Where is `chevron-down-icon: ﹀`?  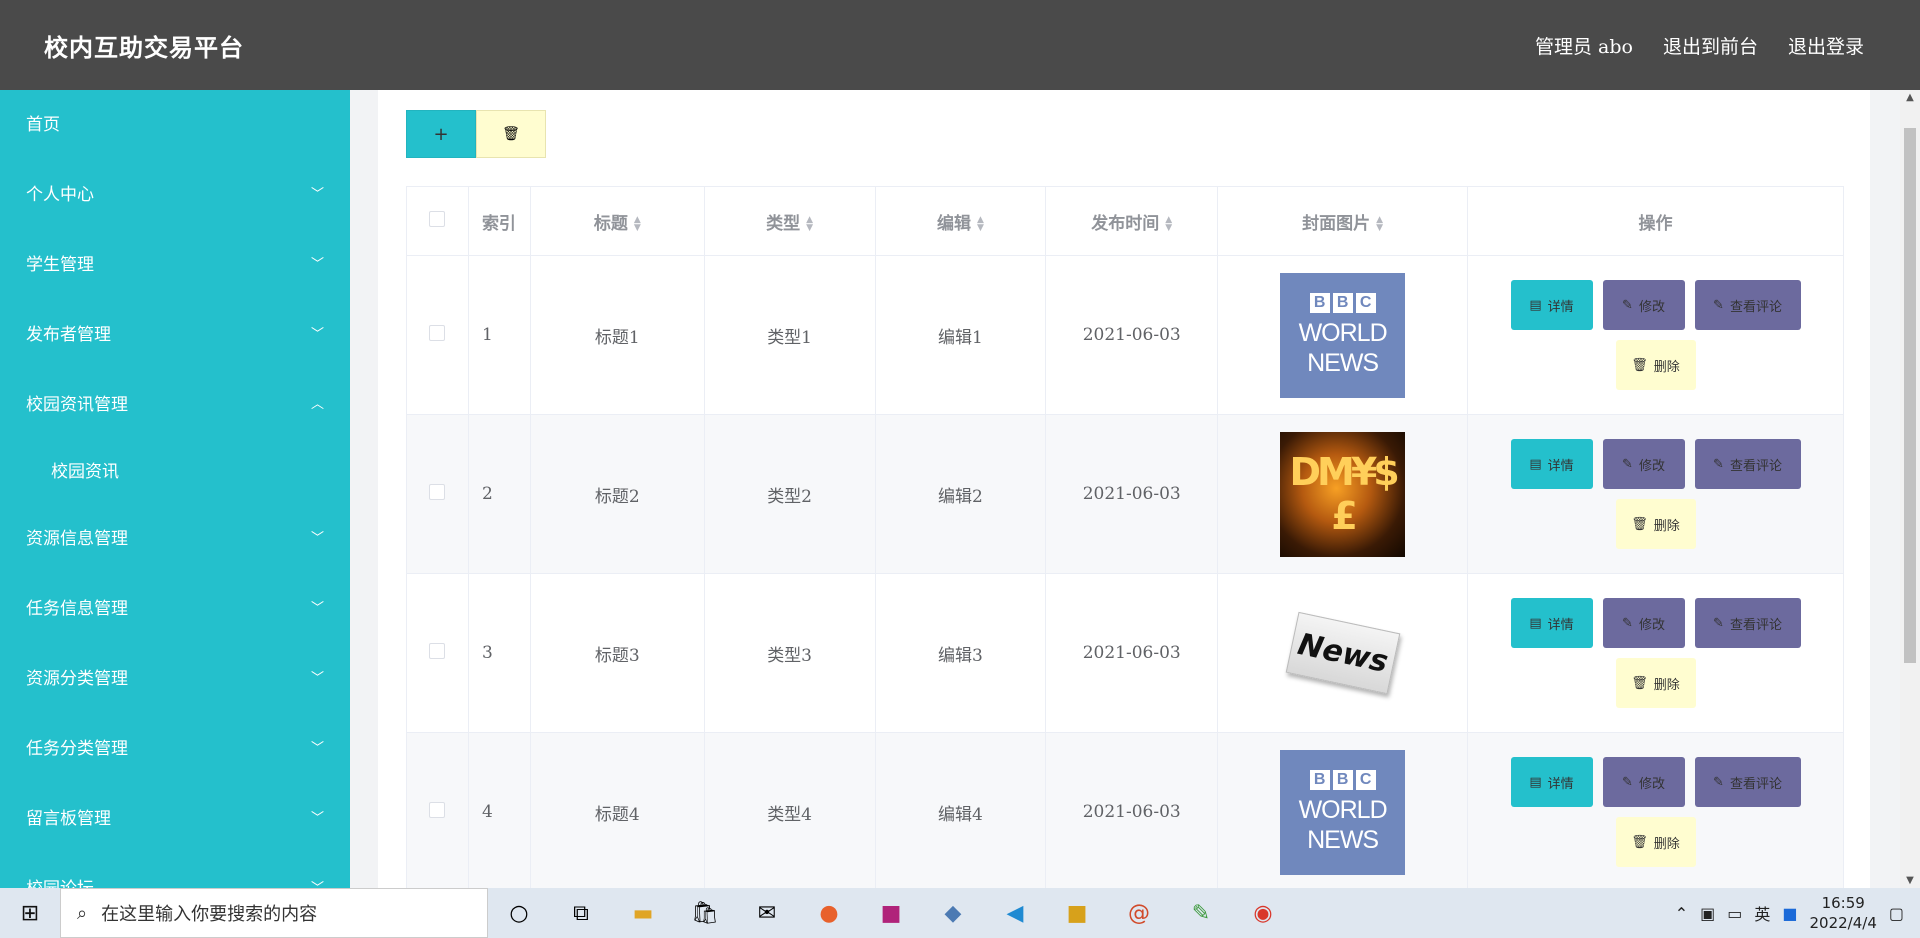 chevron-down-icon: ﹀ is located at coordinates (317, 748).